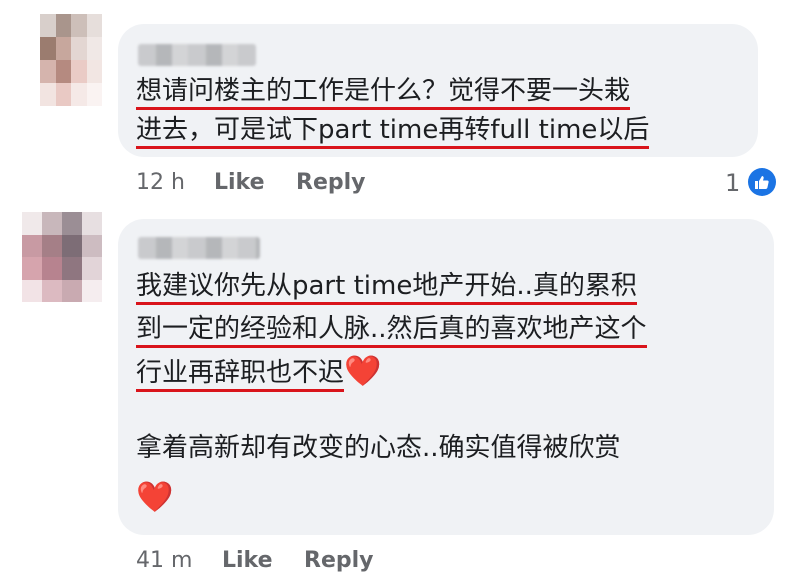 The width and height of the screenshot is (800, 584). I want to click on reaction-count: 1, so click(732, 183).